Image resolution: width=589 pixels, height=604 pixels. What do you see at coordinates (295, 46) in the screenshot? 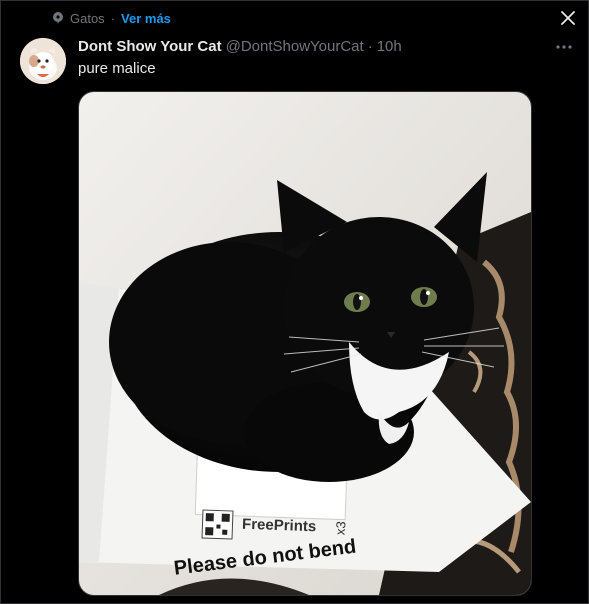
I see `user-handle: @DontShowYourCat` at bounding box center [295, 46].